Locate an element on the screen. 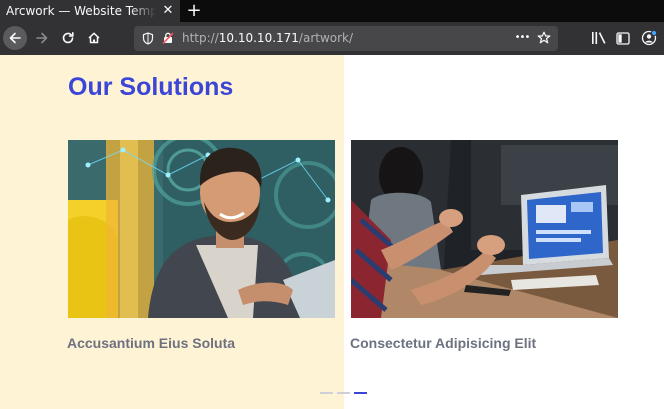  browser-tab: Arcwork — Website Template ✕ is located at coordinates (90, 11).